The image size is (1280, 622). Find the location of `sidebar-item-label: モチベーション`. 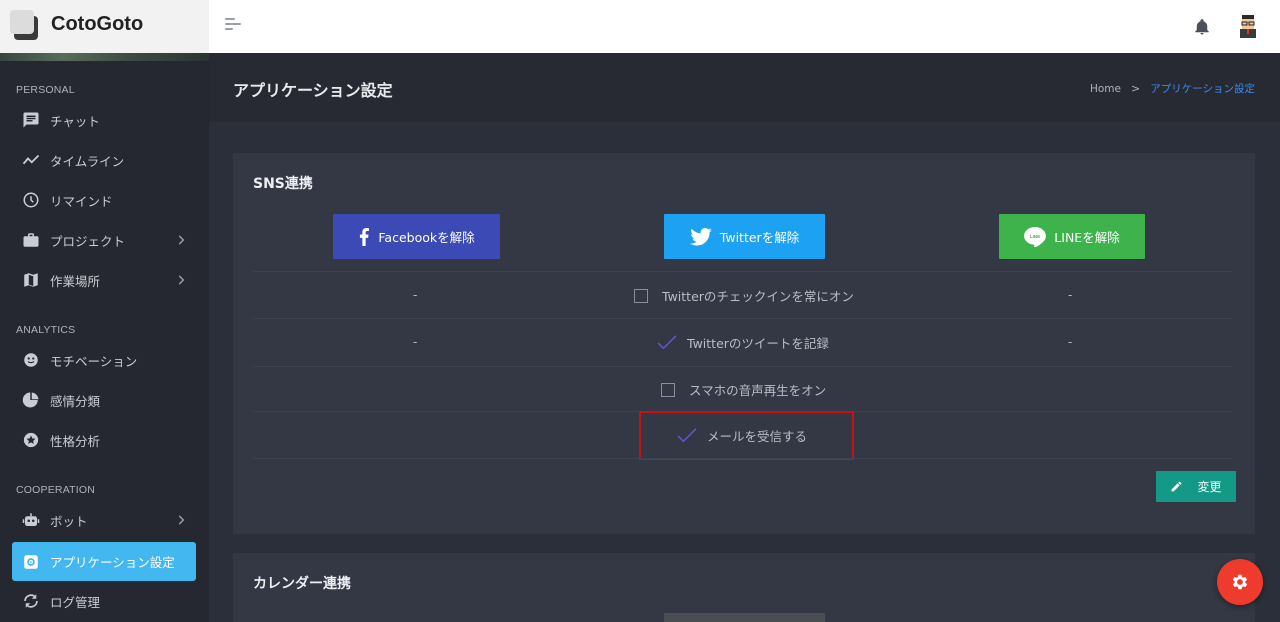

sidebar-item-label: モチベーション is located at coordinates (94, 361).